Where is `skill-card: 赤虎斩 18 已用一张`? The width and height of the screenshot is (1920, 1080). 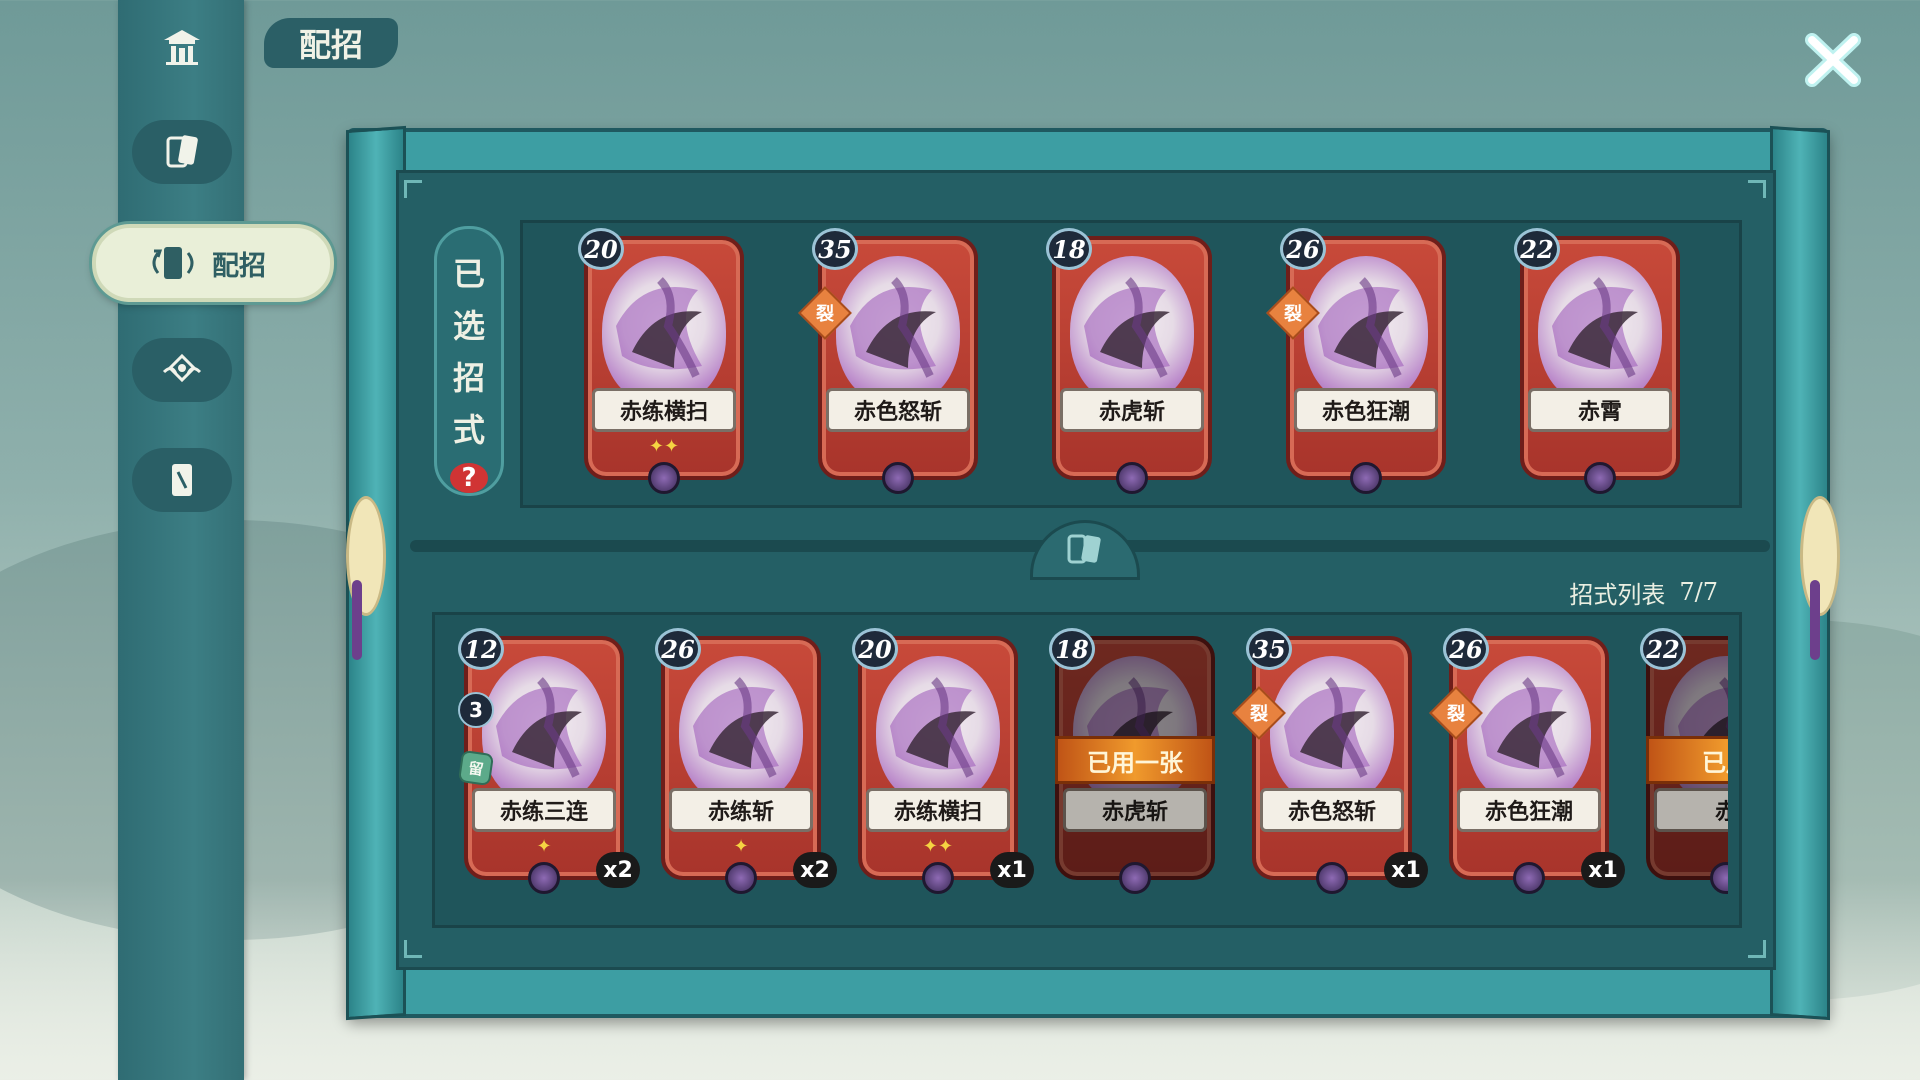 skill-card: 赤虎斩 18 已用一张 is located at coordinates (1132, 761).